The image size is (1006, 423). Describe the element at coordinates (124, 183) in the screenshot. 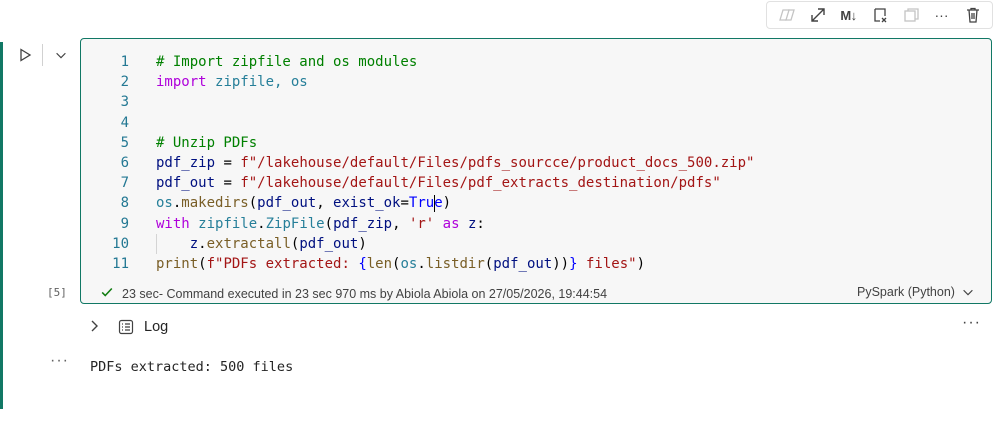

I see `line-number: 7` at that location.